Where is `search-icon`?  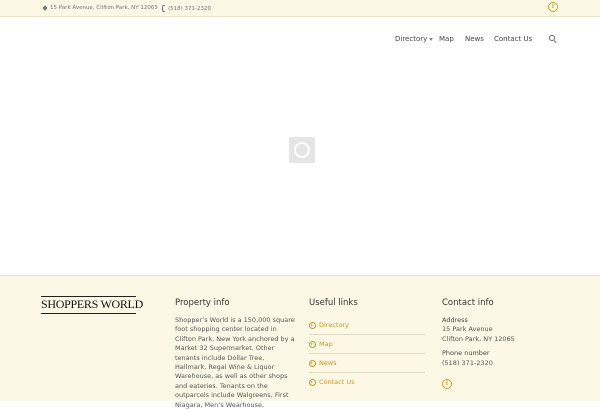 search-icon is located at coordinates (553, 39).